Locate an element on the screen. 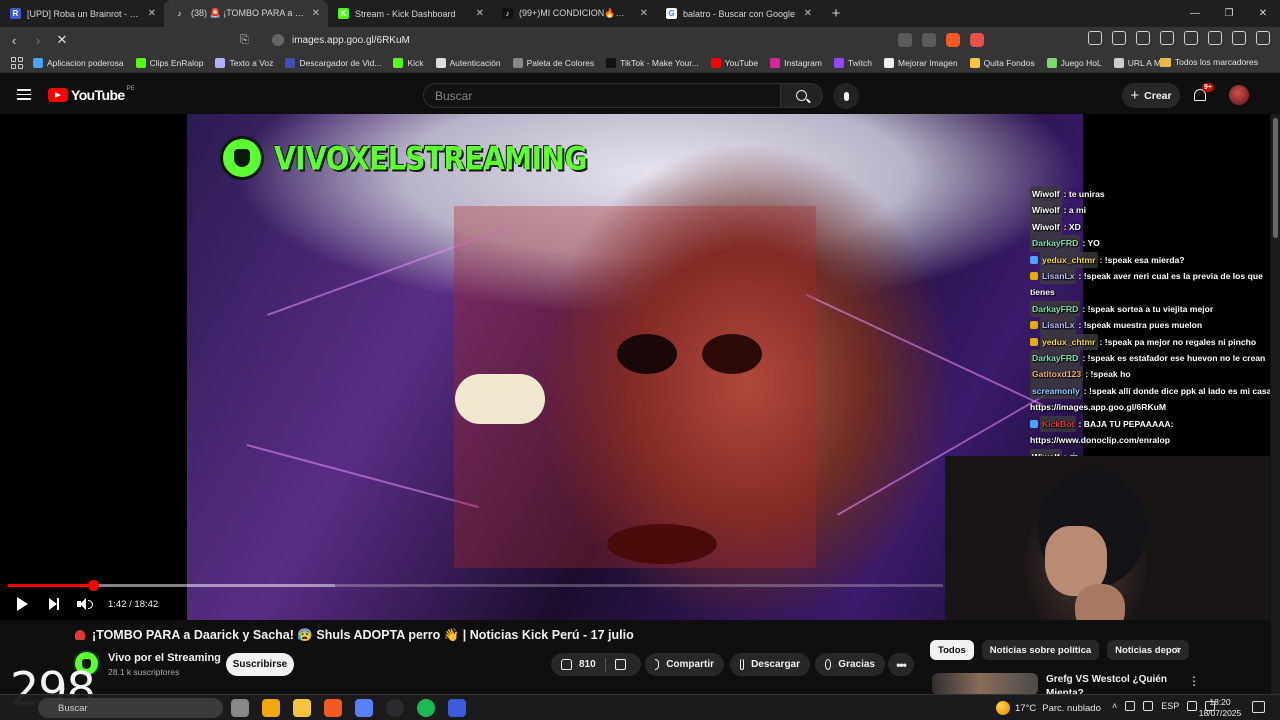 The image size is (1280, 720). stop-loading-icon: ✕ is located at coordinates (62, 40).